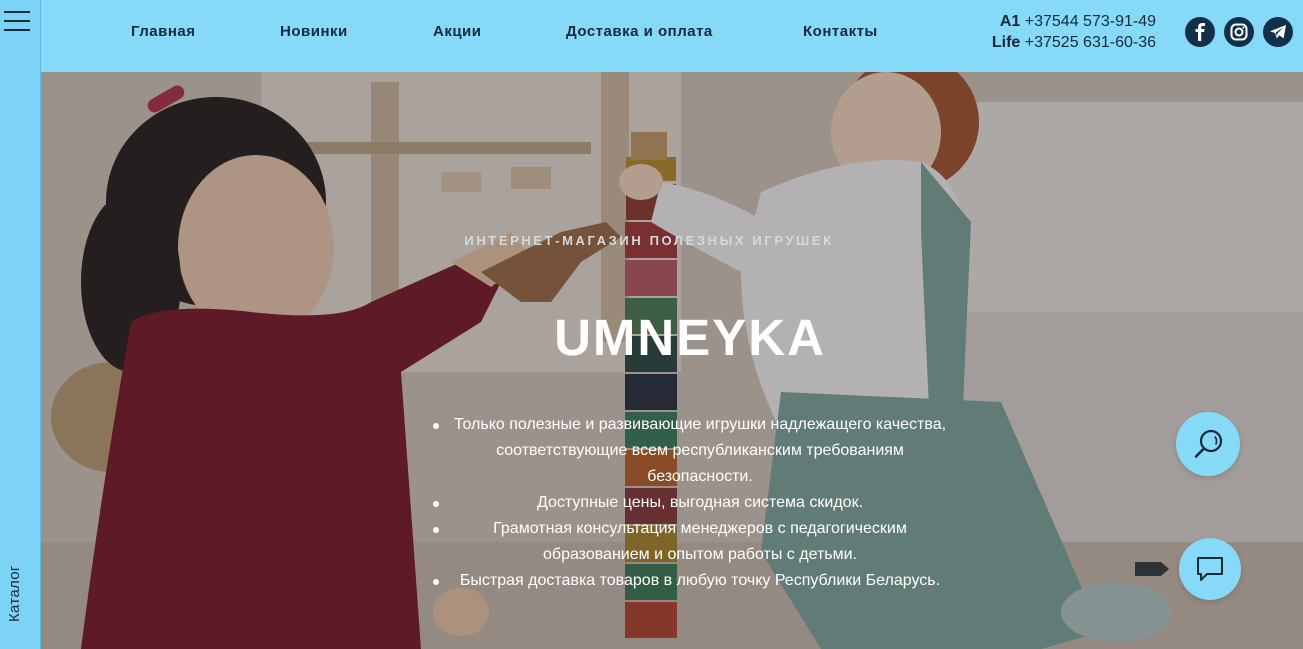  I want to click on search-icon, so click(1208, 443).